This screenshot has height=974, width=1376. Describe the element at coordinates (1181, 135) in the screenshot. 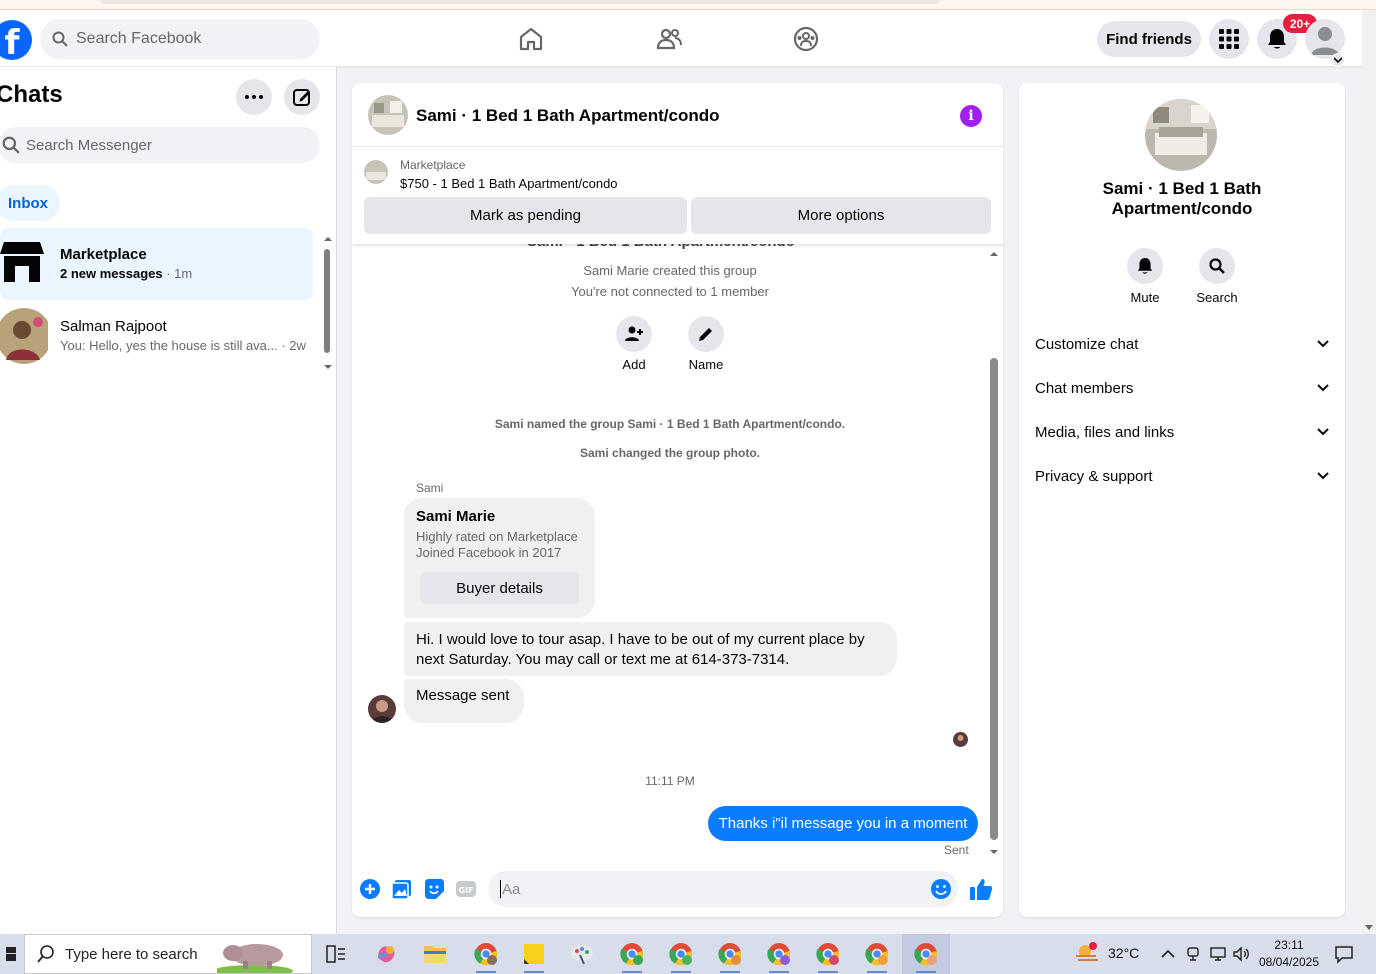

I see `group-photo-large` at that location.